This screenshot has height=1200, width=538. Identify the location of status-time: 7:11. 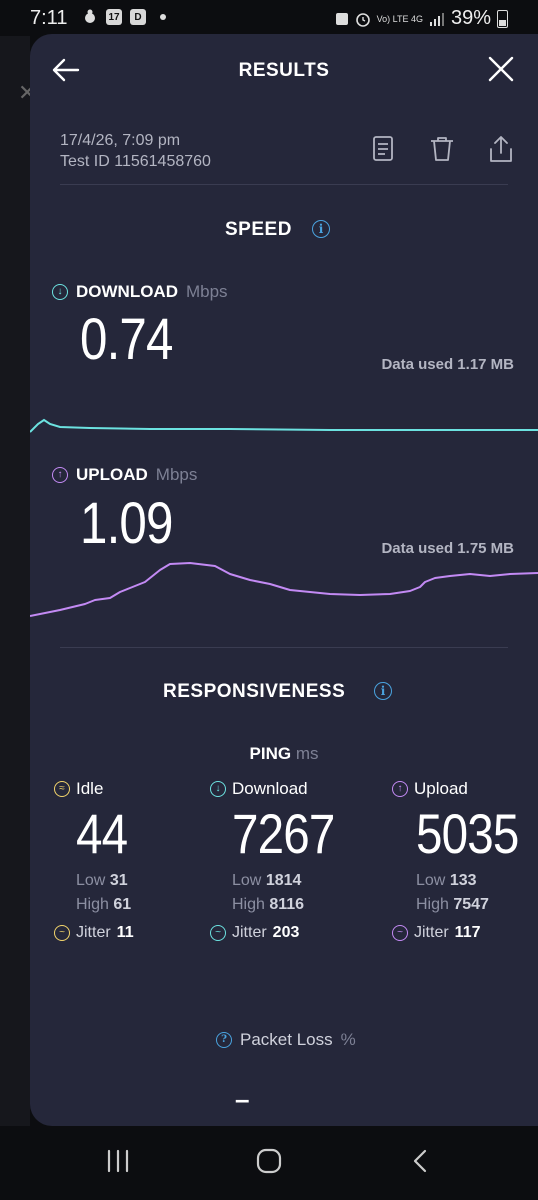
(49, 18).